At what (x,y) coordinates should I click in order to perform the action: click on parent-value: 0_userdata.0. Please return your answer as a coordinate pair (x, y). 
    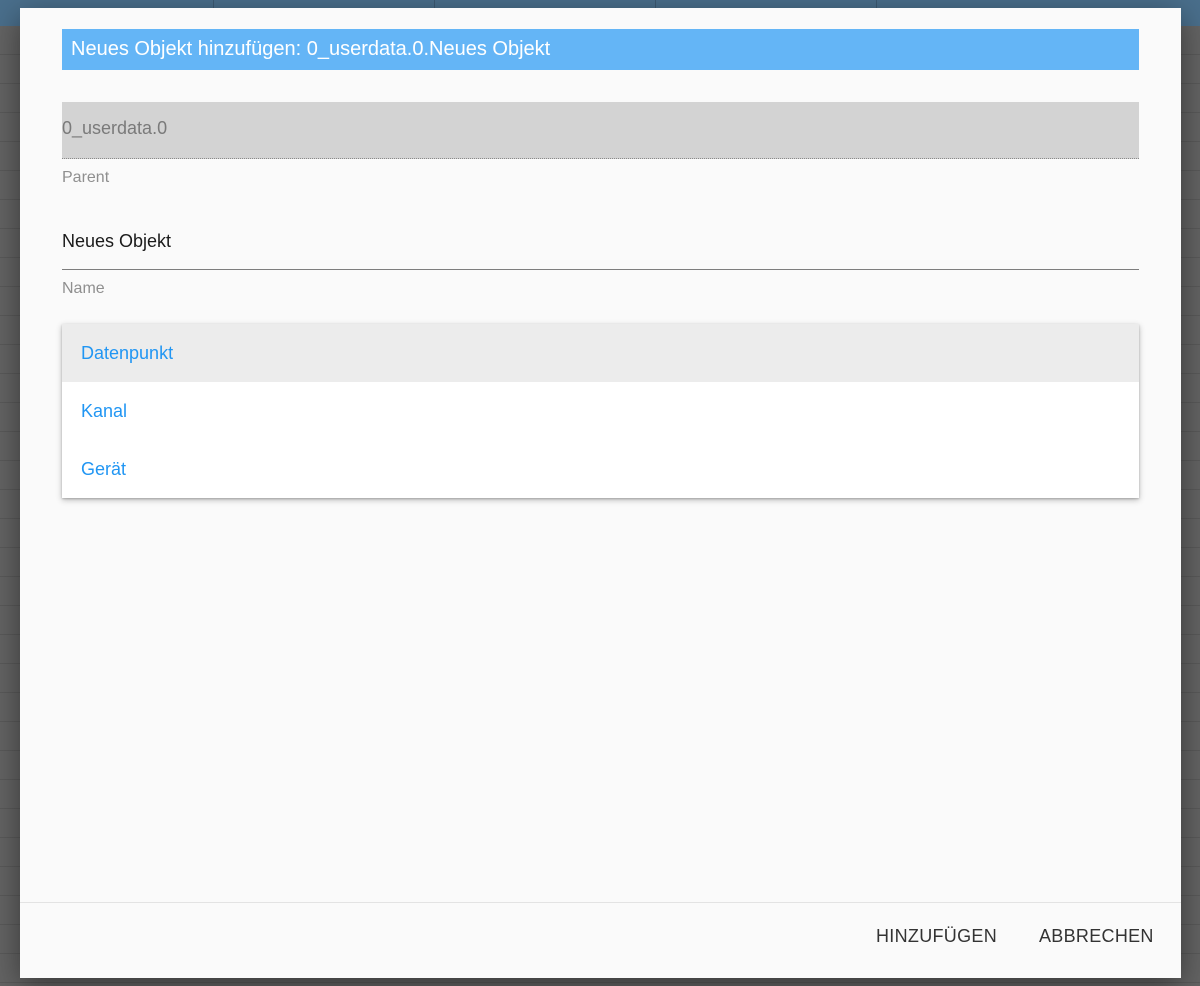
    Looking at the image, I should click on (115, 128).